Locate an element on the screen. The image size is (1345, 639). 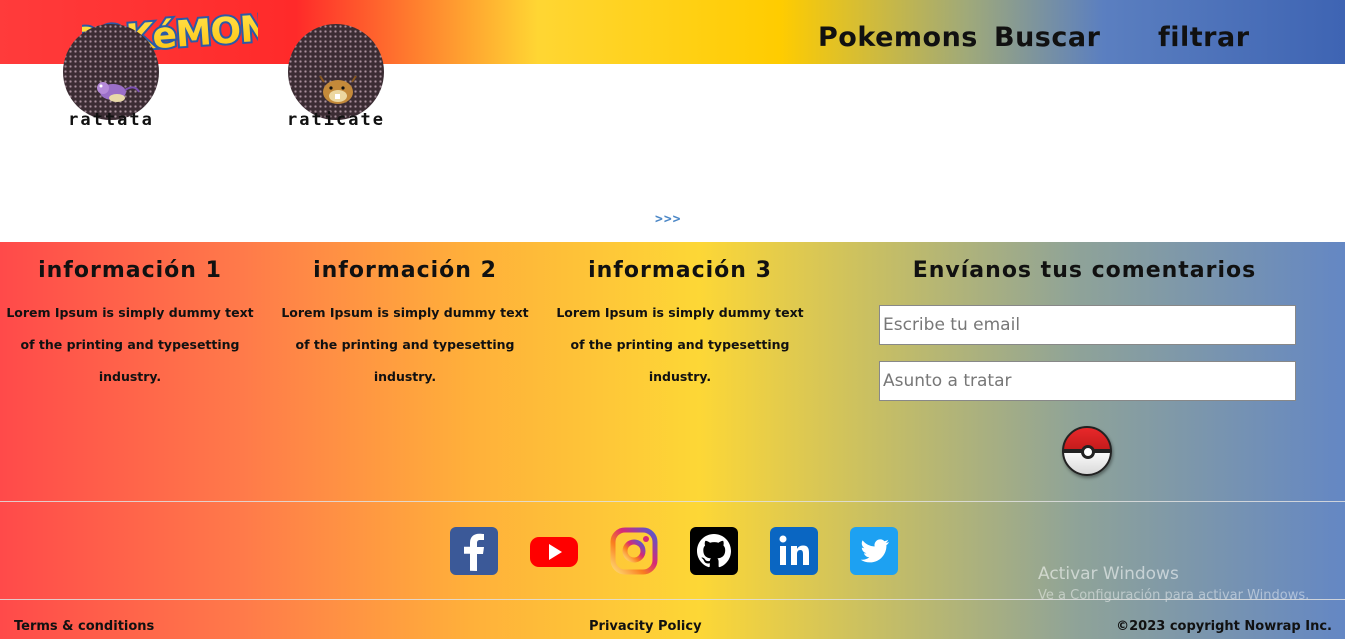
pokemon-card-raticate: raticate is located at coordinates (336, 77).